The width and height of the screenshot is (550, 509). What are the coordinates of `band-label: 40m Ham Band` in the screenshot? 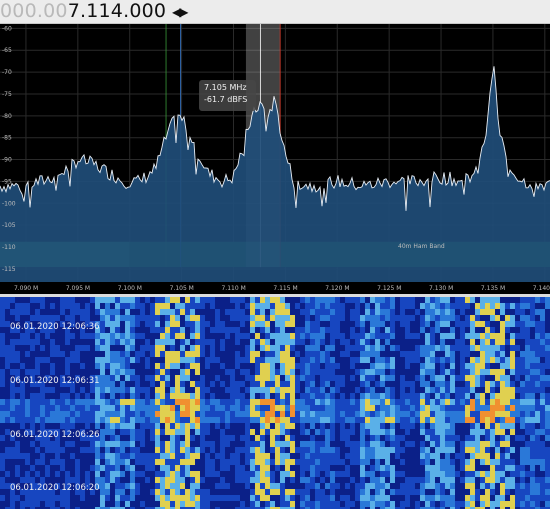 It's located at (421, 246).